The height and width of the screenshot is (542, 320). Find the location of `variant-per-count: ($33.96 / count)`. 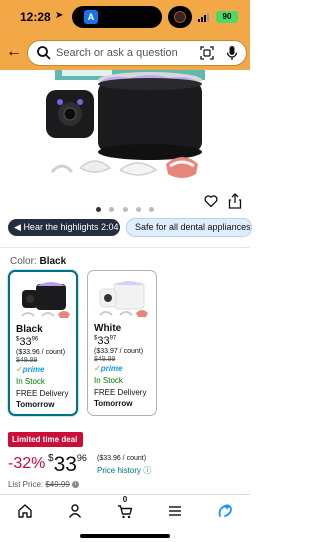

variant-per-count: ($33.96 / count) is located at coordinates (41, 352).